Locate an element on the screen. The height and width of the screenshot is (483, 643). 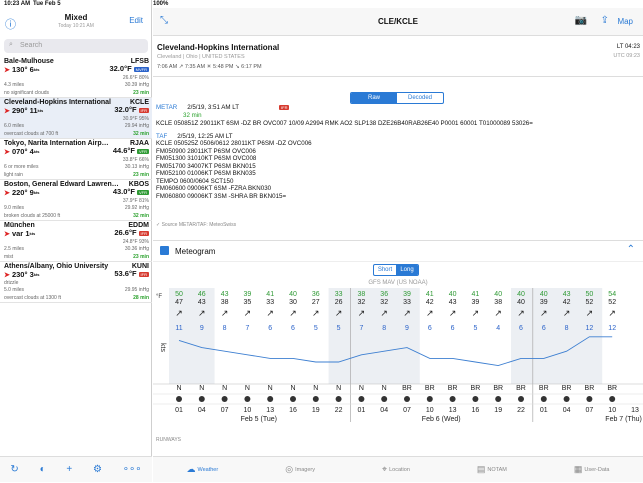
wind-value: ➤ 230° 3kts is located at coordinates (22, 274).